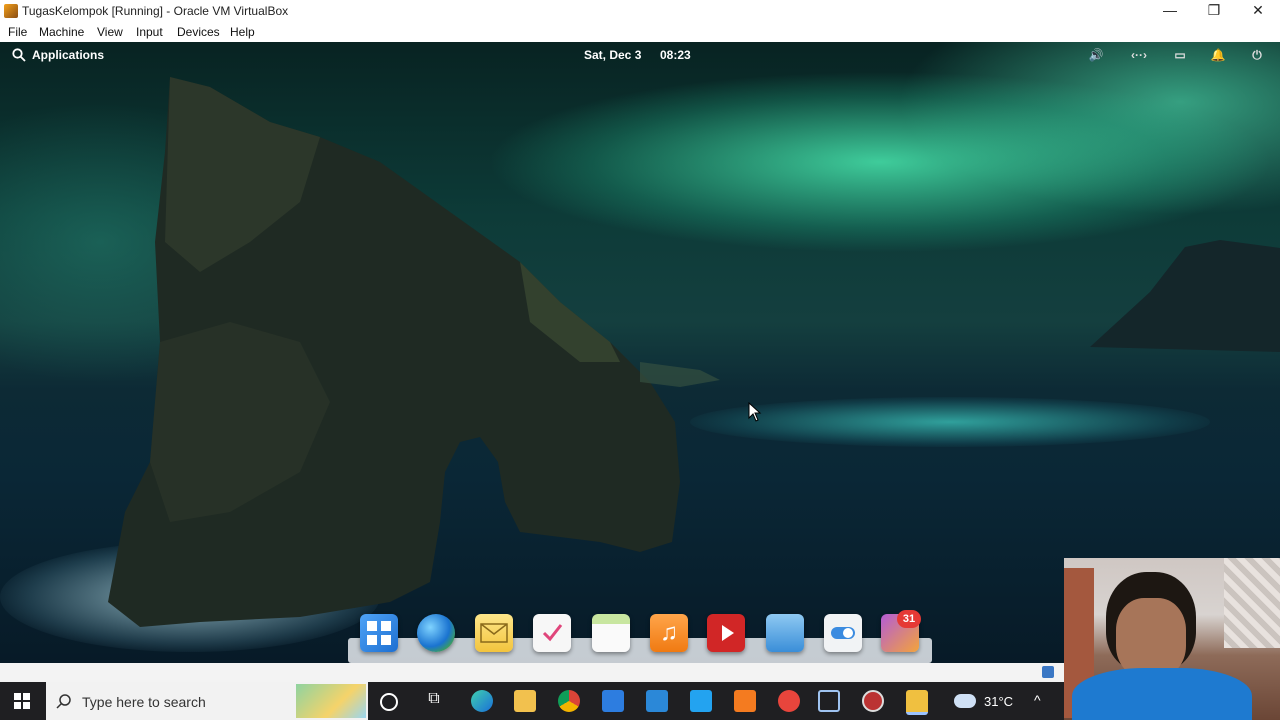 The width and height of the screenshot is (1280, 720). What do you see at coordinates (242, 32) in the screenshot?
I see `menu-help: Help` at bounding box center [242, 32].